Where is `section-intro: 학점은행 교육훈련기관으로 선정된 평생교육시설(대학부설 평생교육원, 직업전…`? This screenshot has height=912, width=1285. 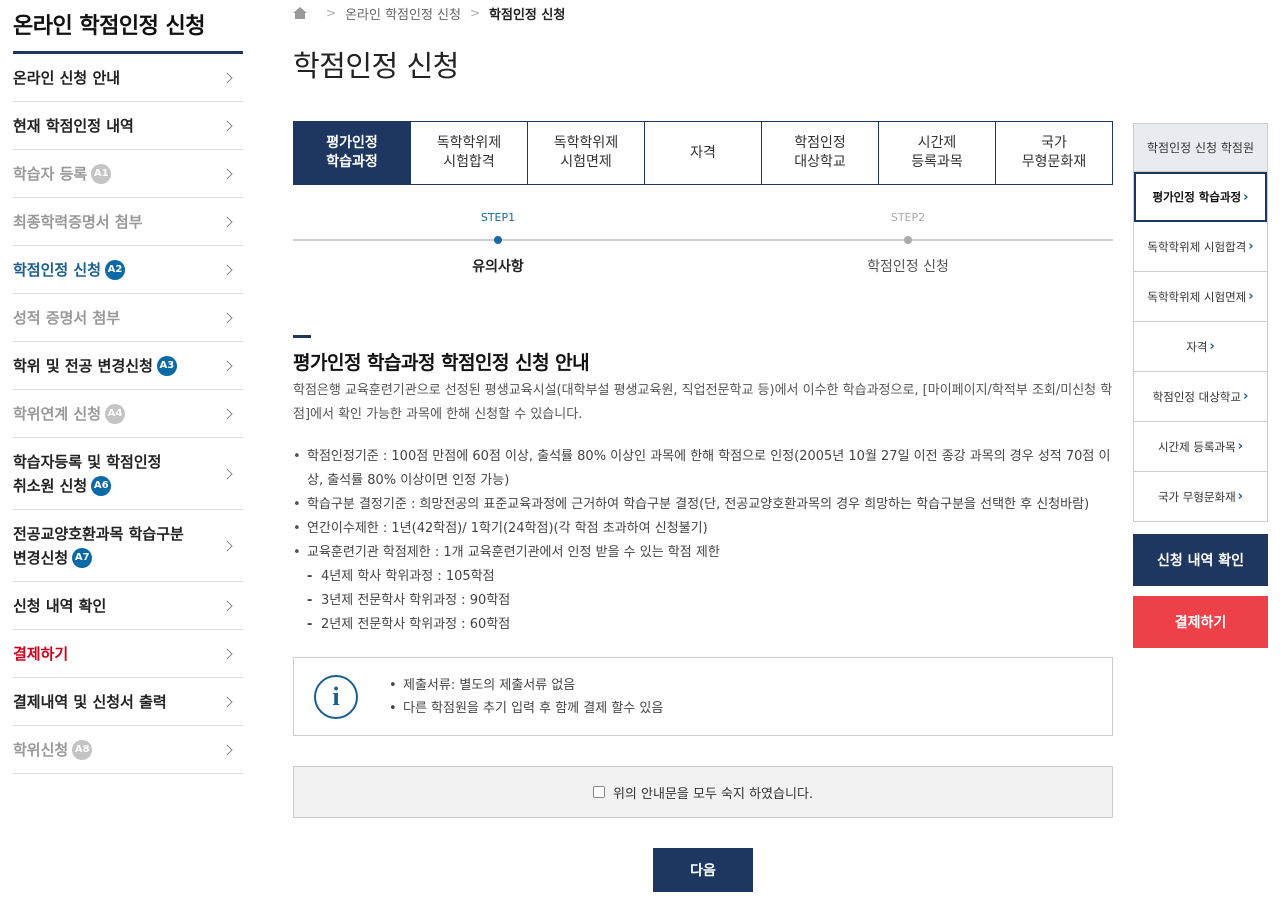
section-intro: 학점은행 교육훈련기관으로 선정된 평생교육시설(대학부설 평생교육원, 직업전… is located at coordinates (703, 402).